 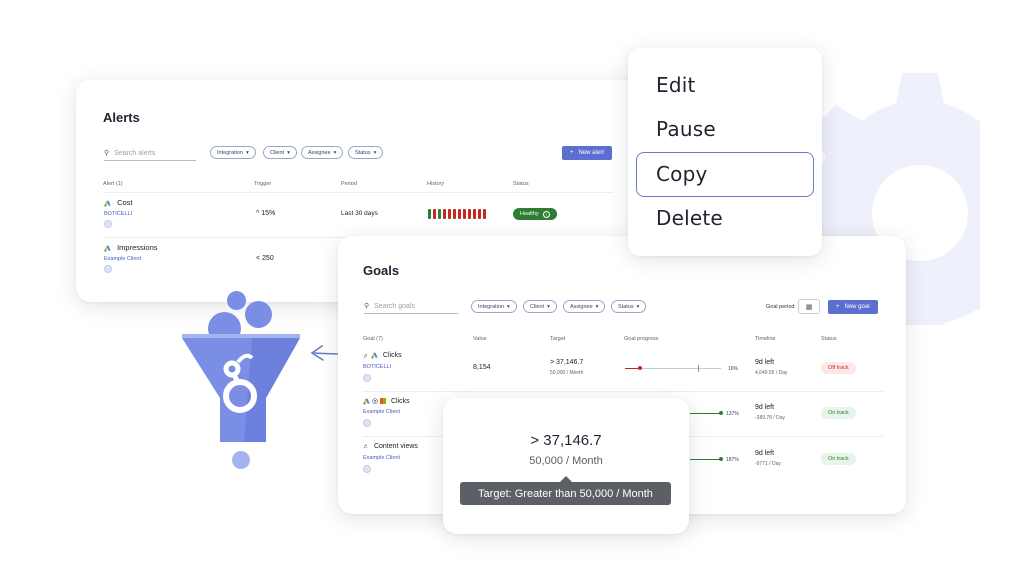 What do you see at coordinates (587, 153) in the screenshot?
I see `new-alert-button: + New alert` at bounding box center [587, 153].